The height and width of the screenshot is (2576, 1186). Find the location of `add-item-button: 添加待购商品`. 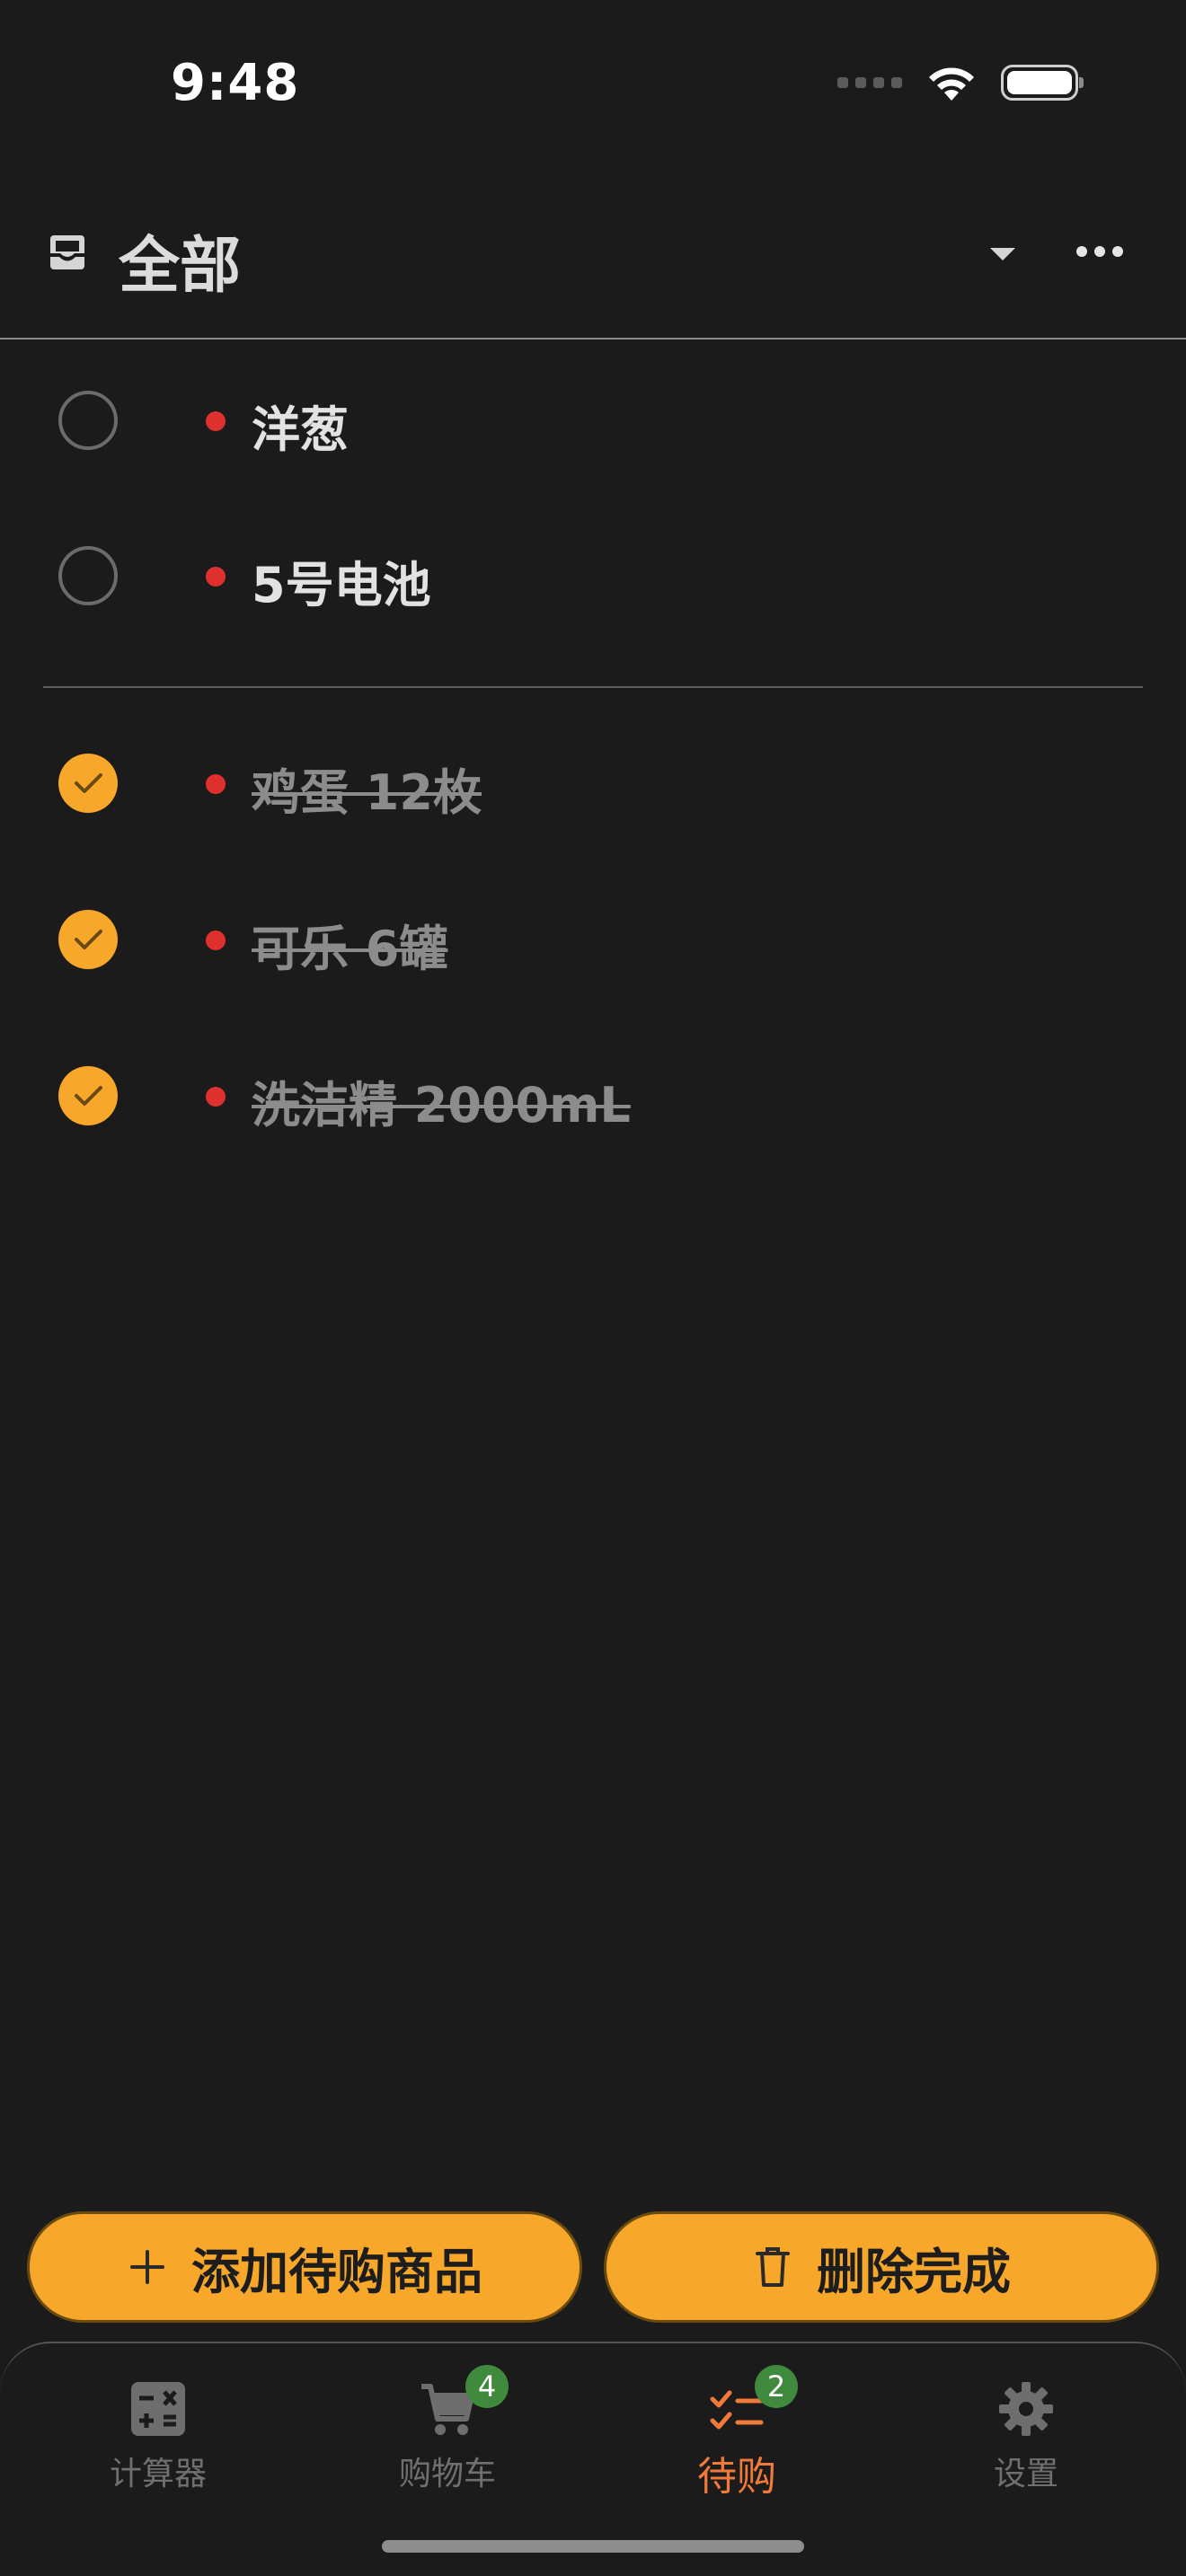

add-item-button: 添加待购商品 is located at coordinates (304, 2267).